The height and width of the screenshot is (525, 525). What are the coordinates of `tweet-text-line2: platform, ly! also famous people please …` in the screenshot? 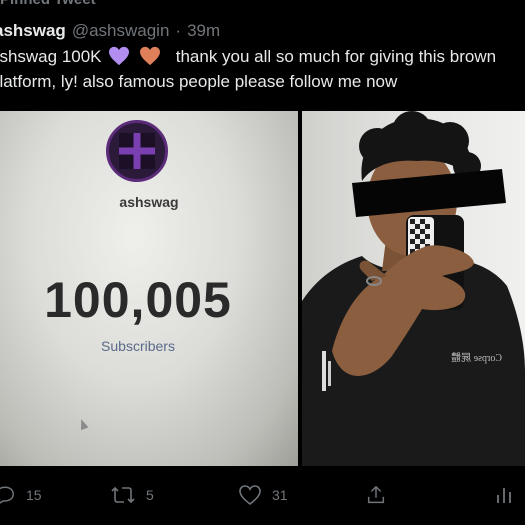 It's located at (199, 81).